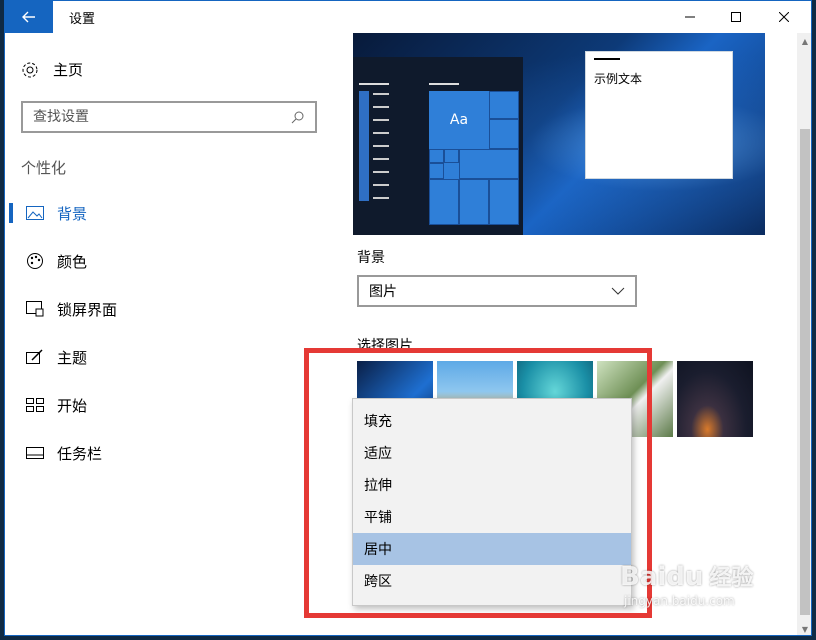  What do you see at coordinates (459, 120) in the screenshot?
I see `preview-tile-text: Aa` at bounding box center [459, 120].